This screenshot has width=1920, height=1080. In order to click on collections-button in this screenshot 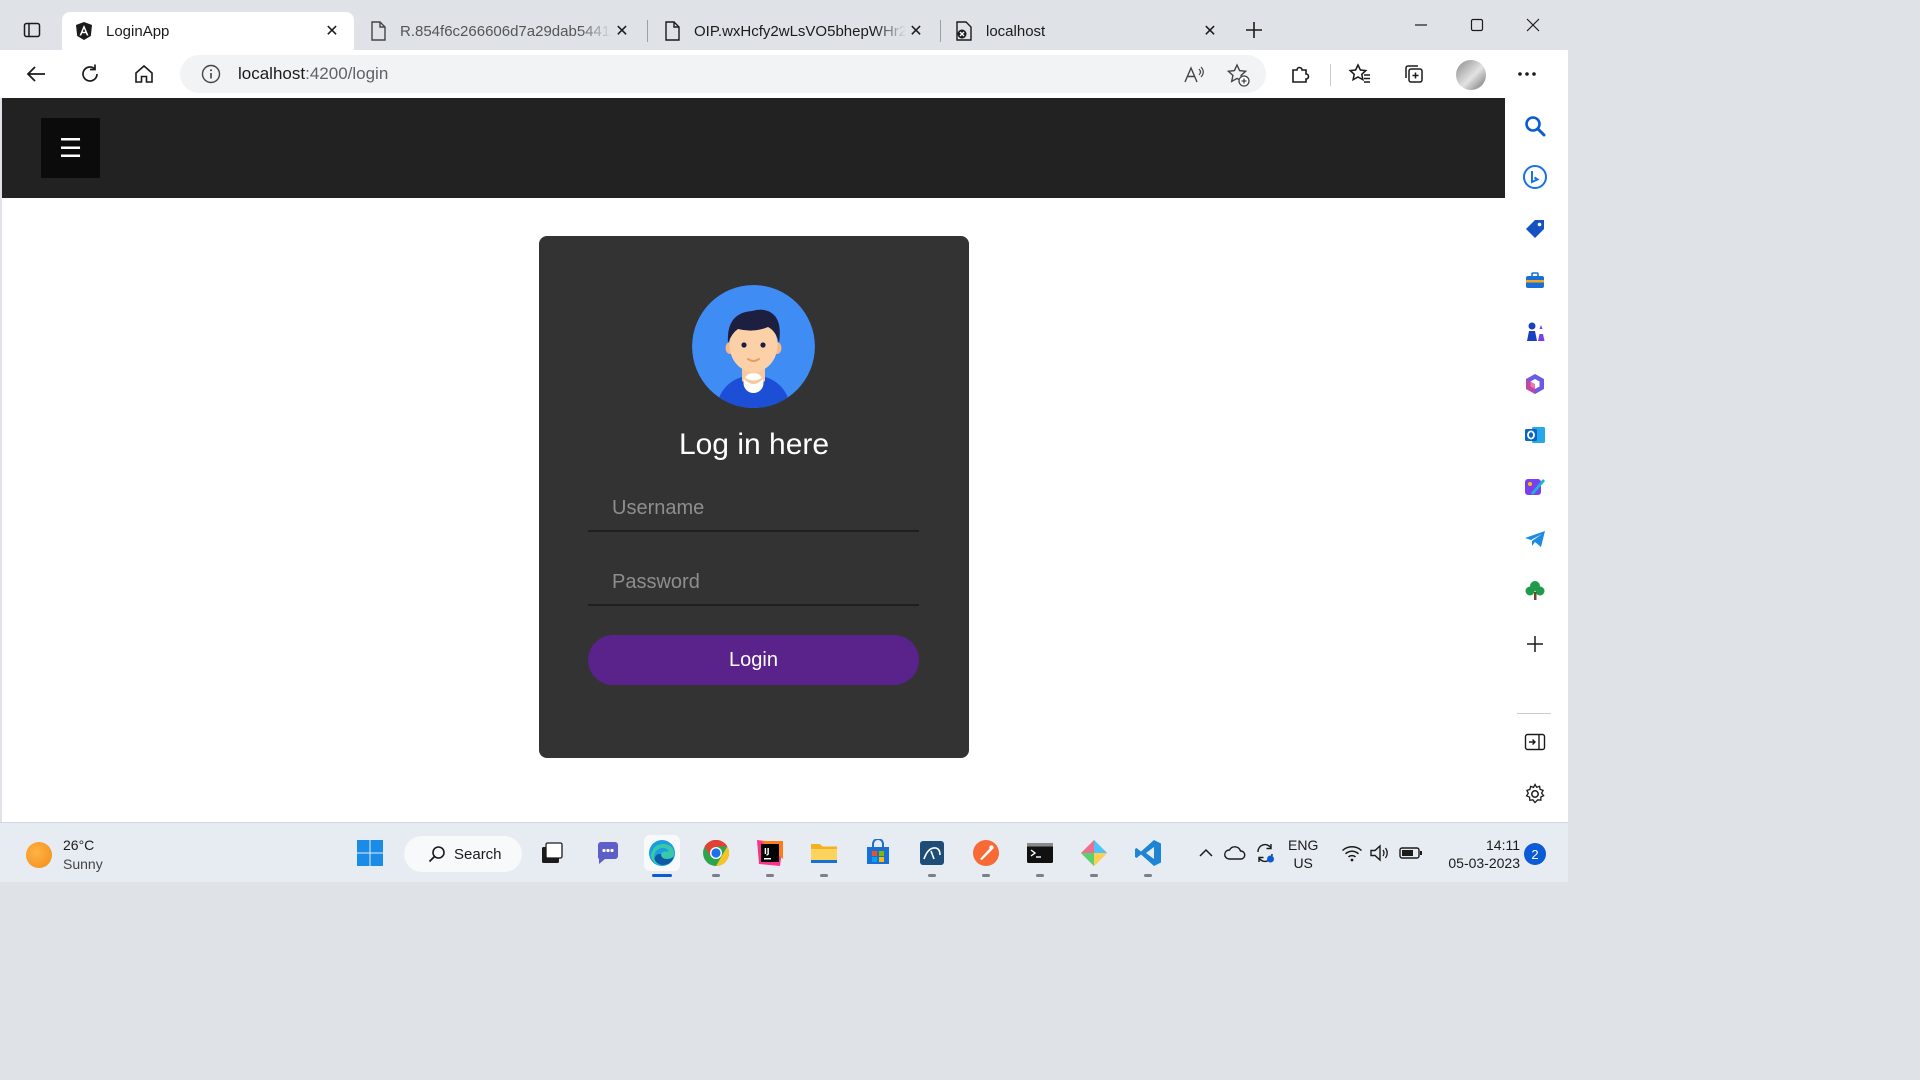, I will do `click(1414, 74)`.